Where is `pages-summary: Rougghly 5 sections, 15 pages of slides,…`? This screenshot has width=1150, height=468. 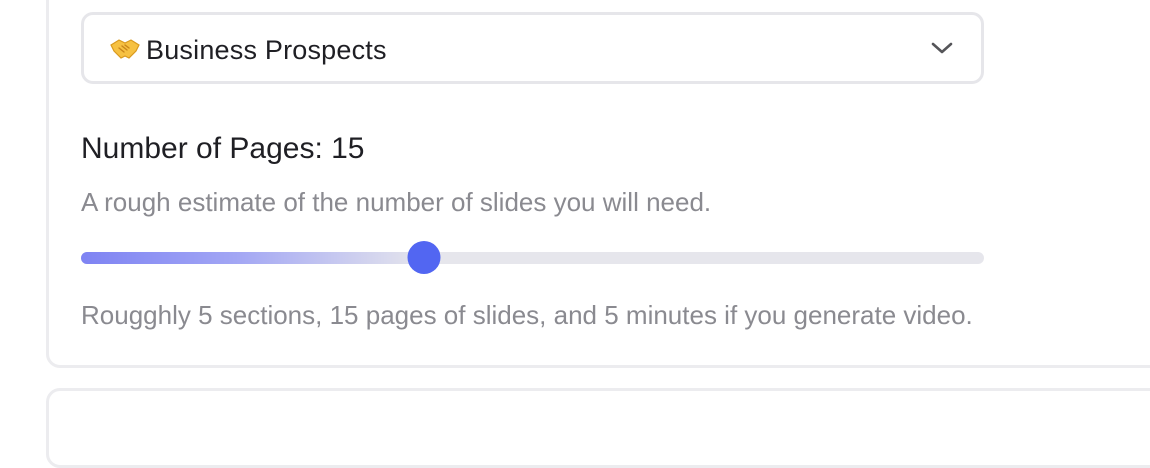
pages-summary: Rougghly 5 sections, 15 pages of slides,… is located at coordinates (527, 315).